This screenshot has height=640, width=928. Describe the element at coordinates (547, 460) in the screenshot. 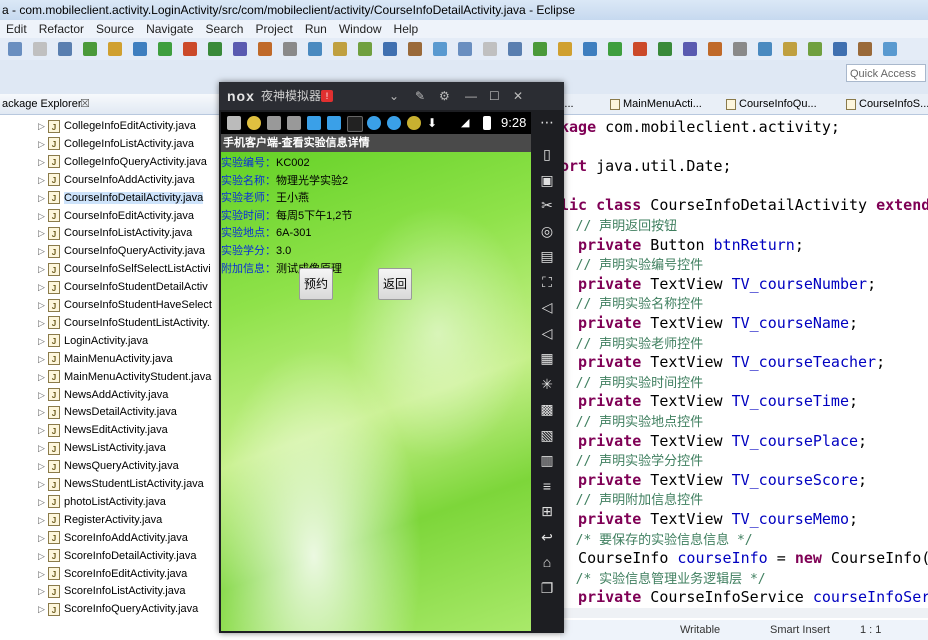

I see `folder-icon: ▥` at that location.